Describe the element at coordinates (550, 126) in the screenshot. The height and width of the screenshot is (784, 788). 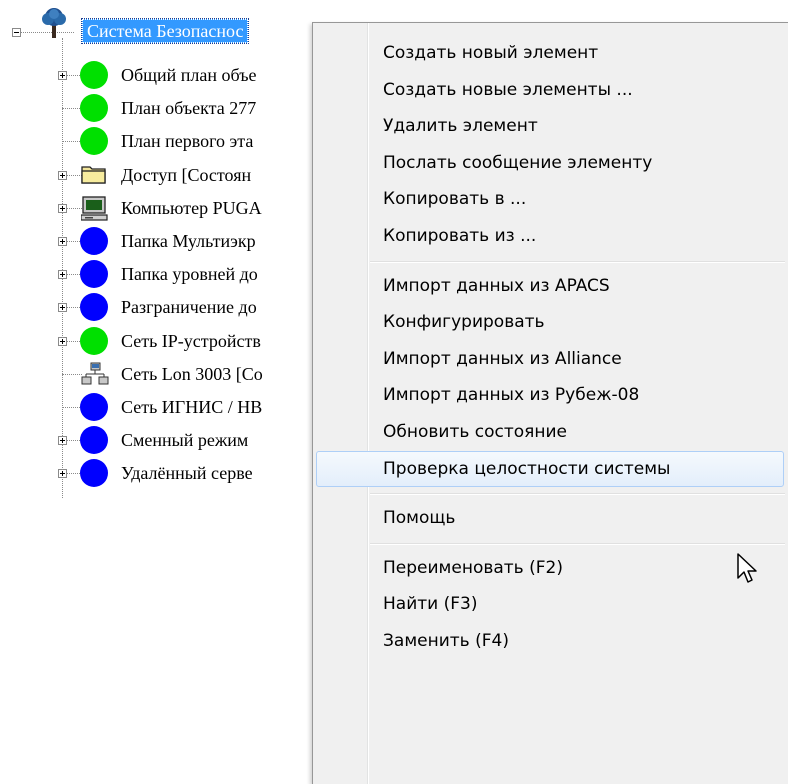
I see `menu-item: Удалить элемент` at that location.